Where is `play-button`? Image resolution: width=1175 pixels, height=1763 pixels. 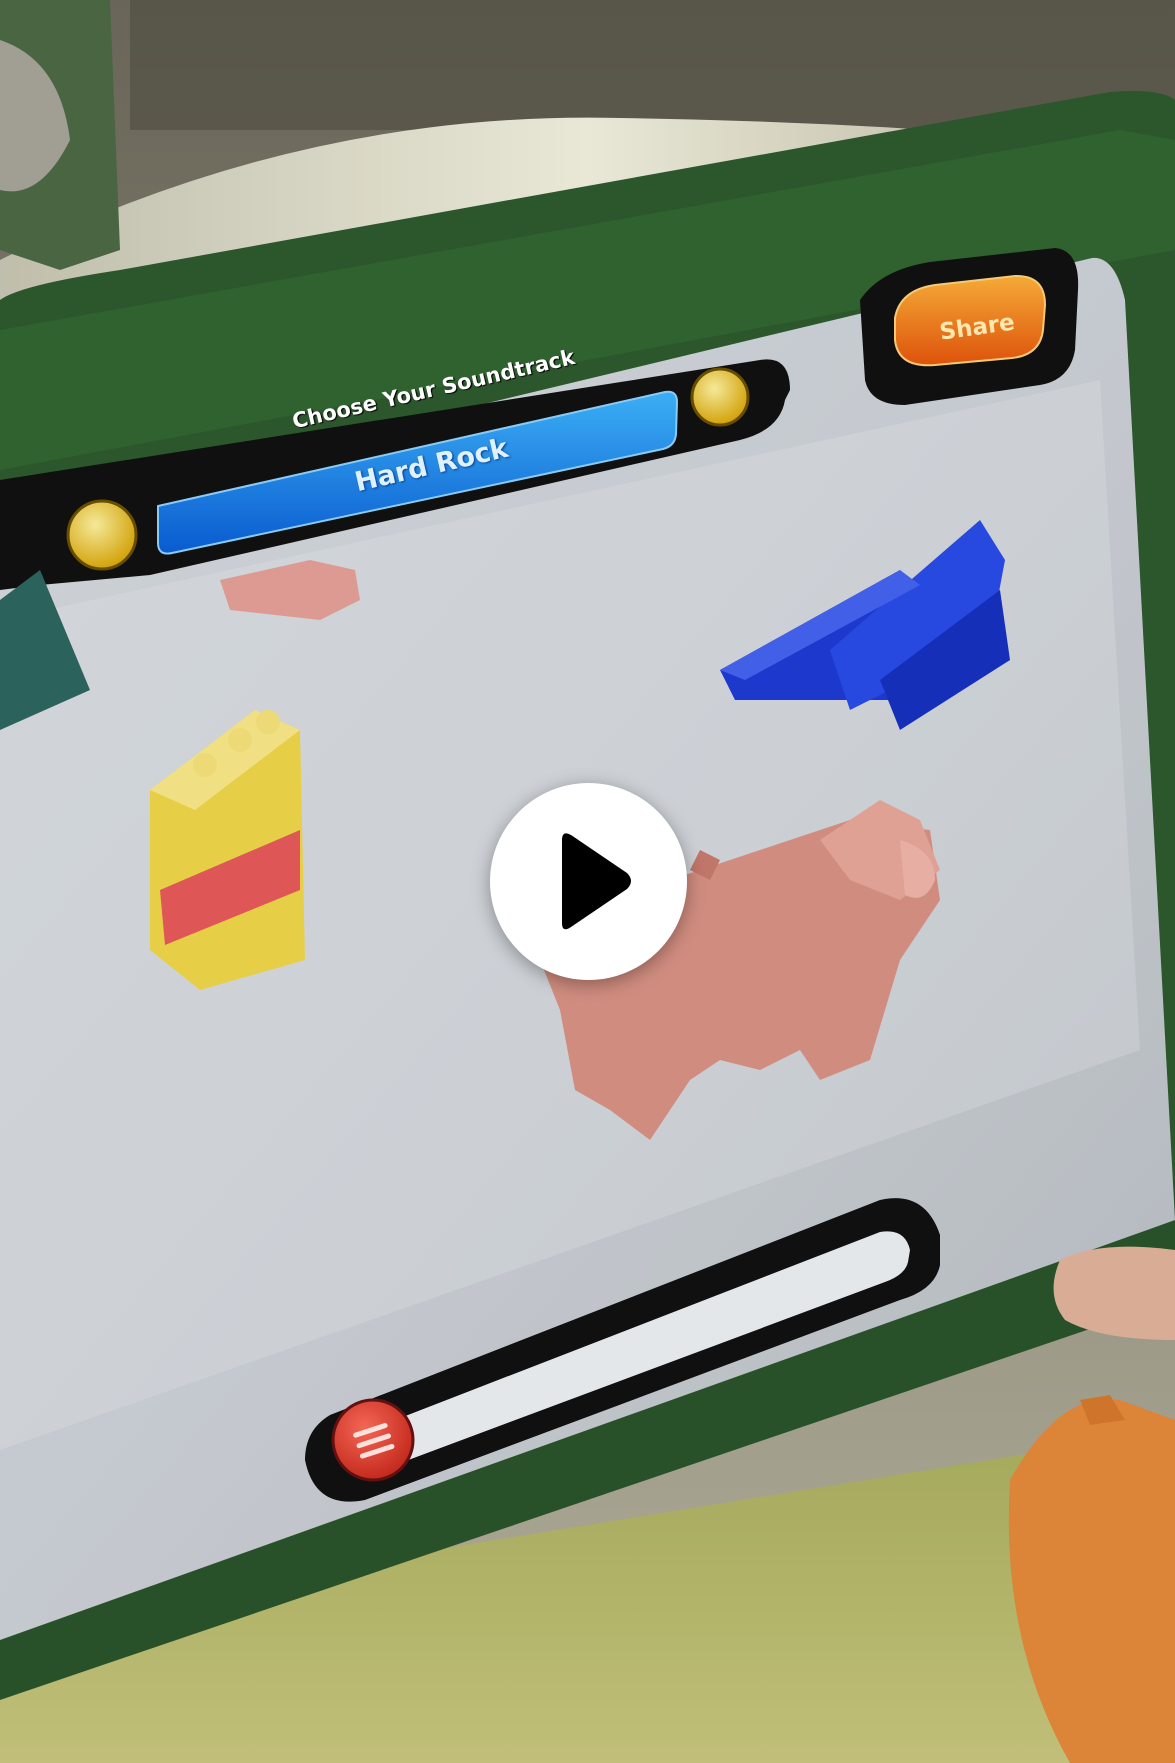 play-button is located at coordinates (588, 881).